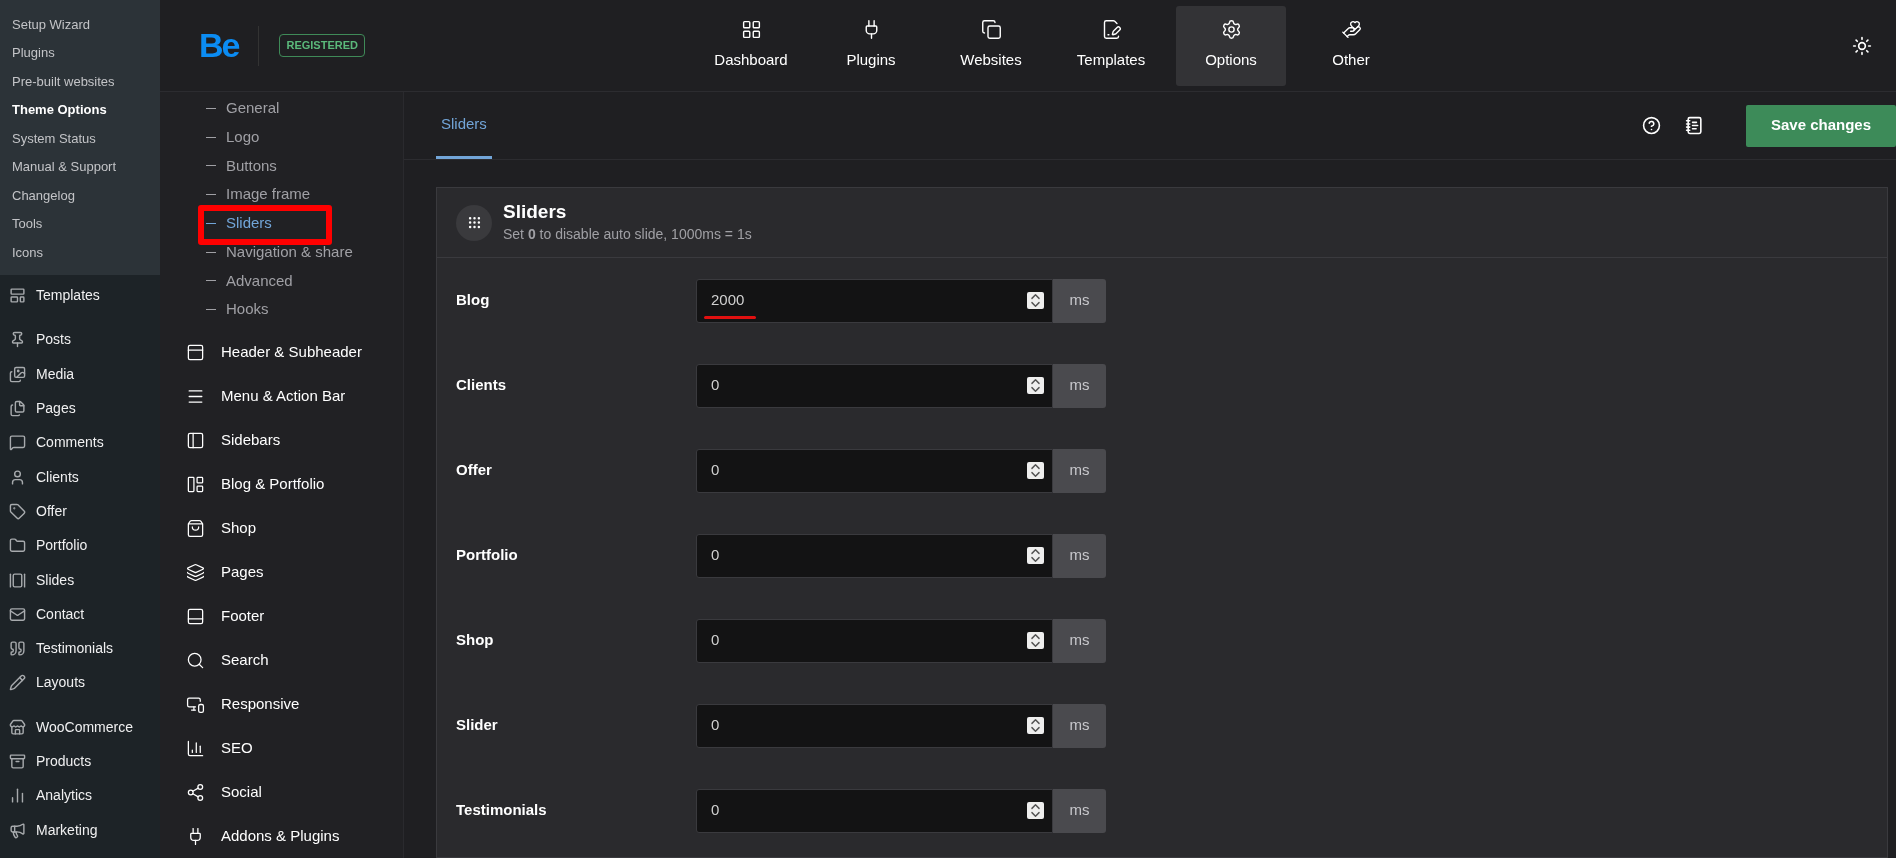 This screenshot has height=858, width=1896. I want to click on folder-icon, so click(17, 546).